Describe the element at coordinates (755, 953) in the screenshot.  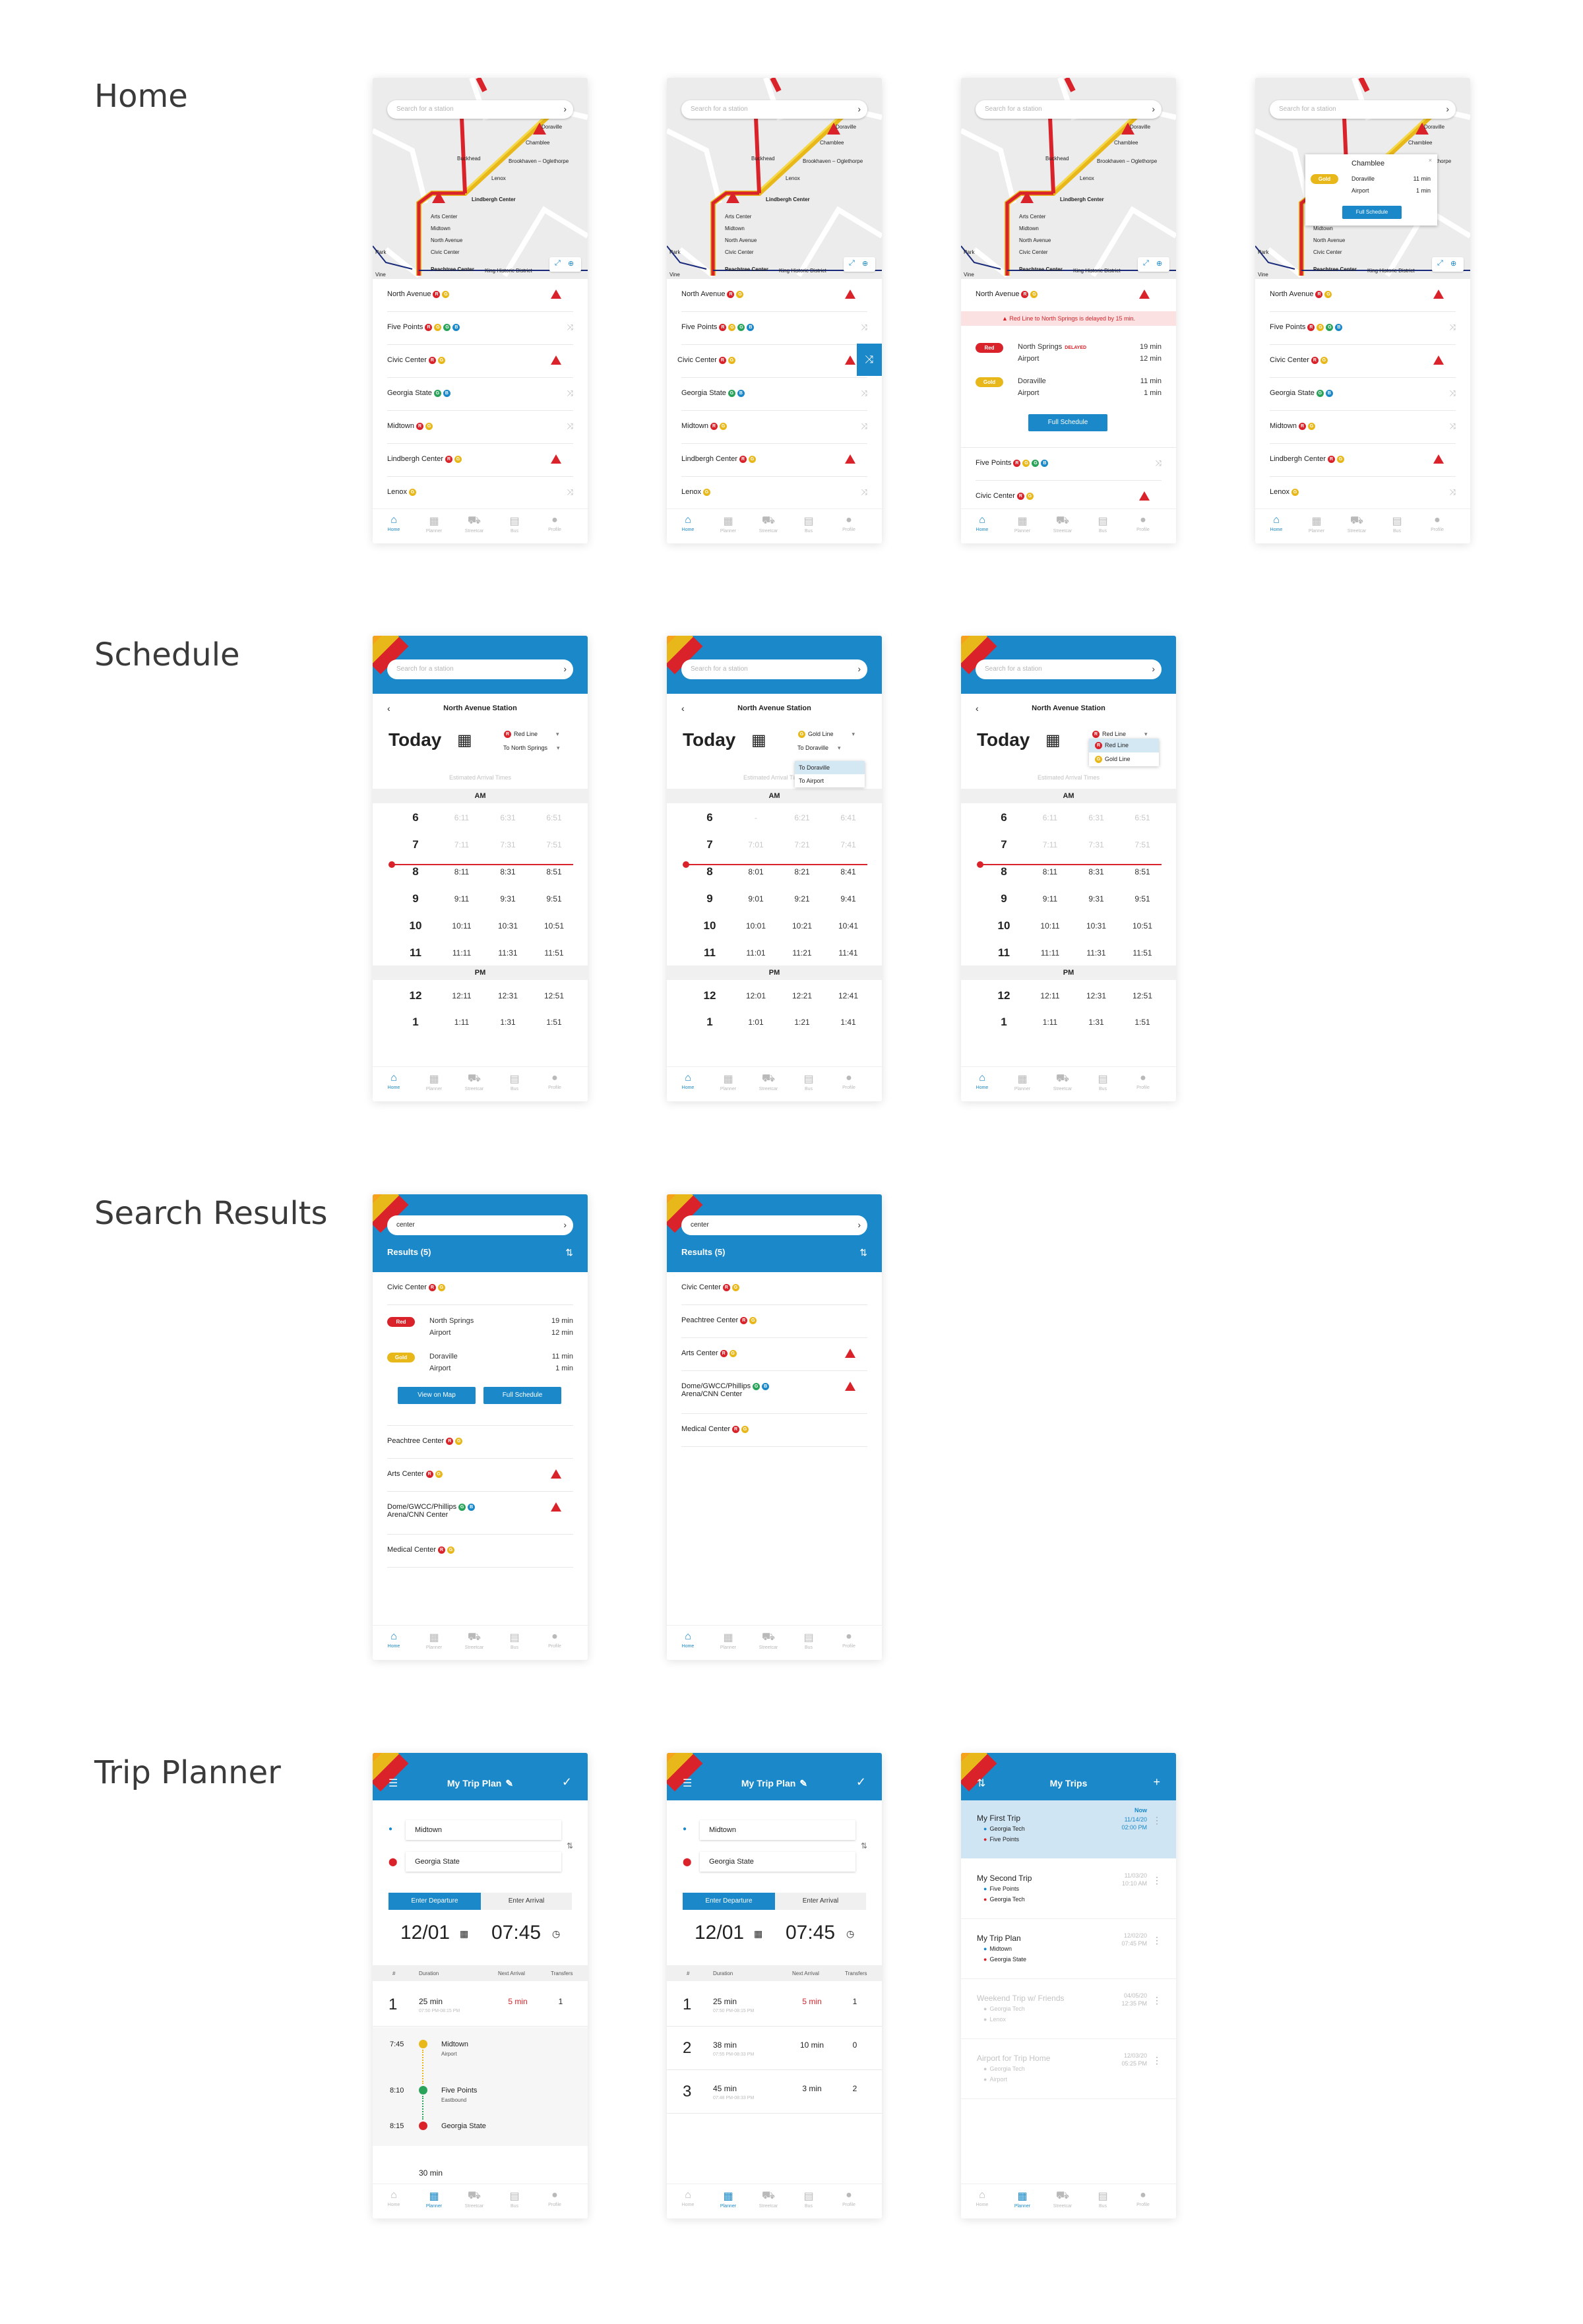
I see `arrival-time: 11:01` at that location.